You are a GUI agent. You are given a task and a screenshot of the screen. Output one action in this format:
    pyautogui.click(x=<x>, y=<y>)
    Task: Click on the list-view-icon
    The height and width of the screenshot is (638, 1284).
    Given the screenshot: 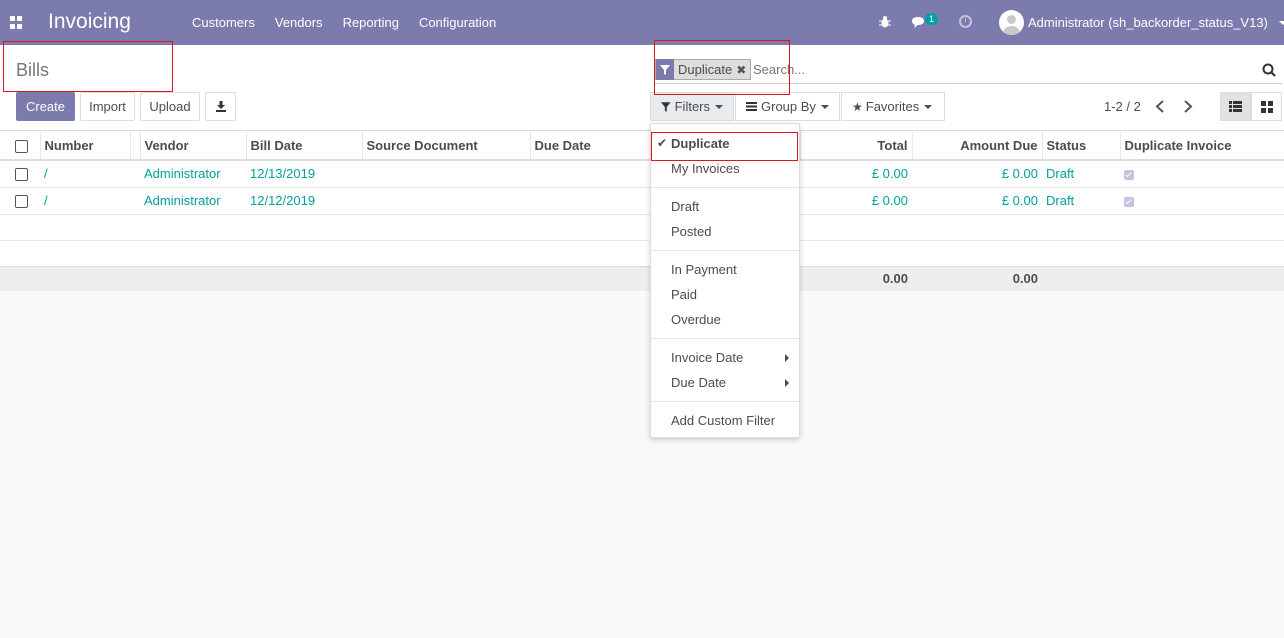 What is the action you would take?
    pyautogui.click(x=1235, y=106)
    